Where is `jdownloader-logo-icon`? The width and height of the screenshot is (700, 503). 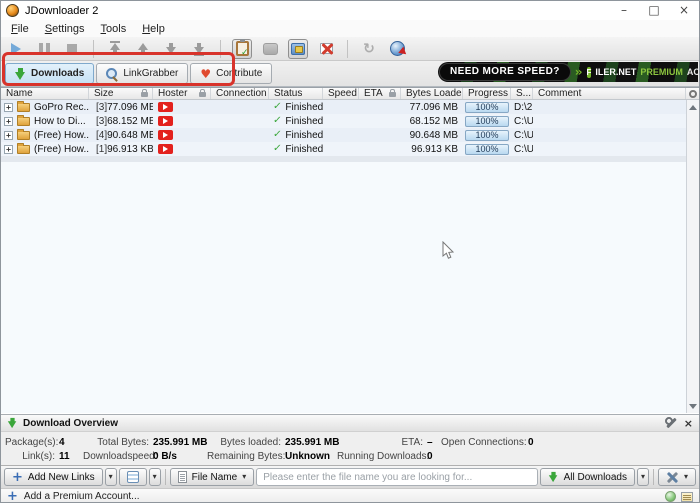
jdownloader-logo-icon is located at coordinates (12, 10).